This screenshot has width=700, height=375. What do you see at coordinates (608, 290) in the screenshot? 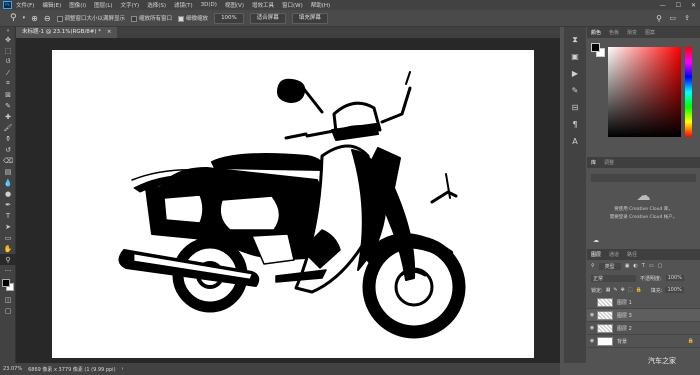
I see `lock-pixels-icon: ▦` at bounding box center [608, 290].